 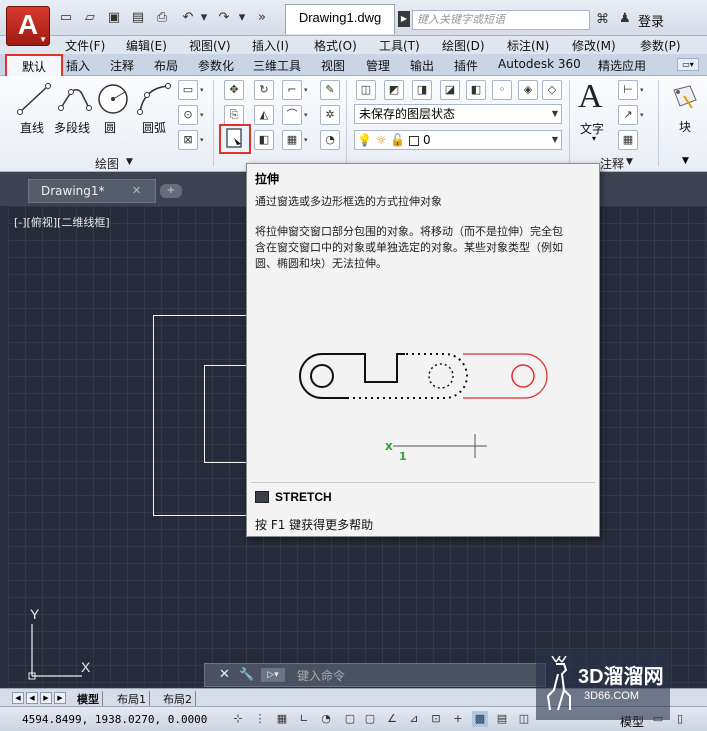 I want to click on current-layer-dropdown: 💡 ☼ 🔓 0 ▼, so click(x=458, y=140).